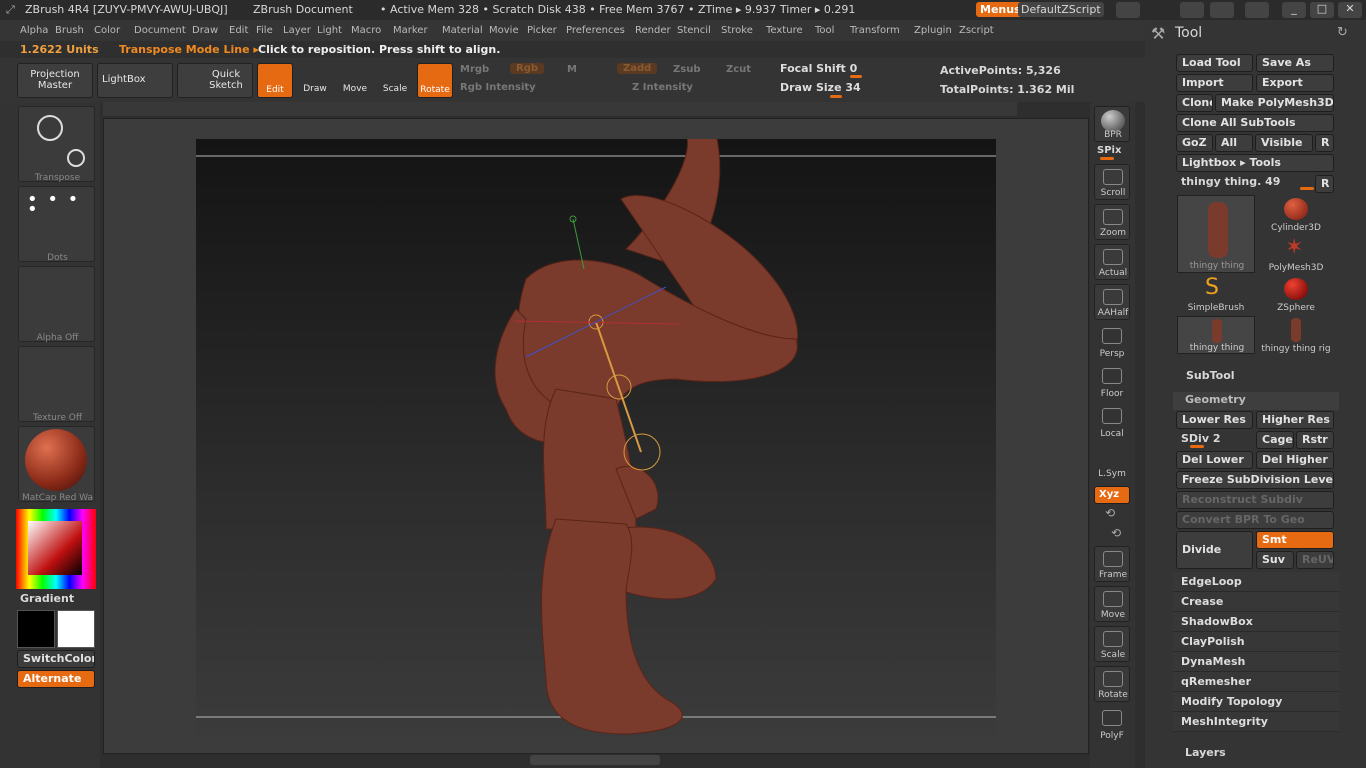  I want to click on menu-document: Document, so click(160, 30).